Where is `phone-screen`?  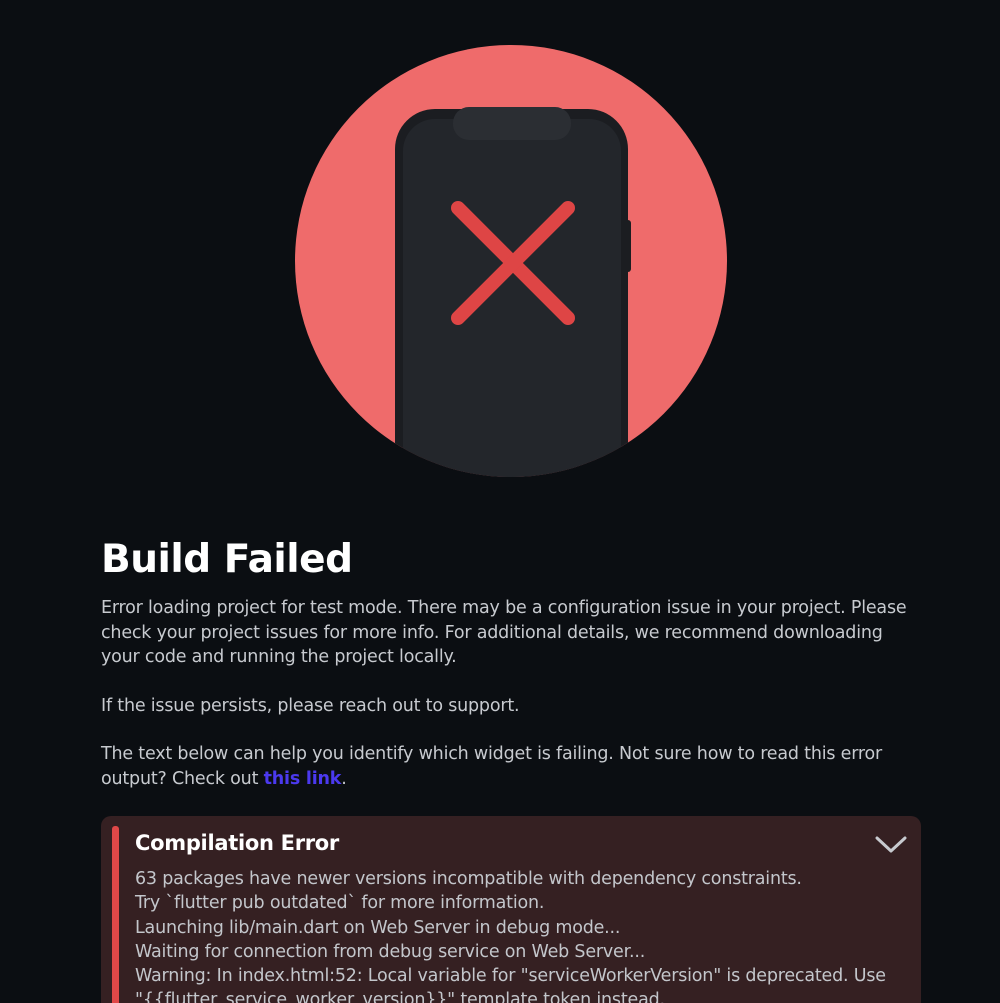 phone-screen is located at coordinates (512, 298).